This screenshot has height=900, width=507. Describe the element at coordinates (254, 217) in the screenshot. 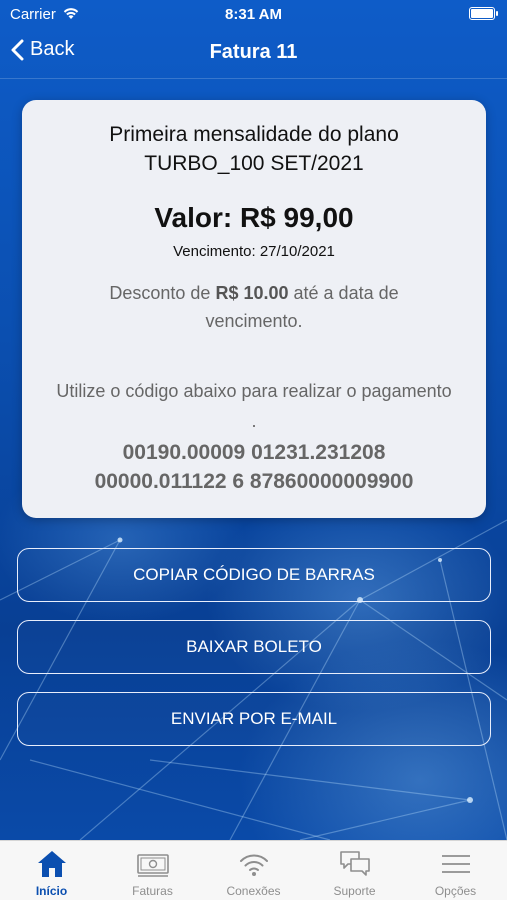

I see `invoice-amount: Valor: R$ 99,00` at that location.